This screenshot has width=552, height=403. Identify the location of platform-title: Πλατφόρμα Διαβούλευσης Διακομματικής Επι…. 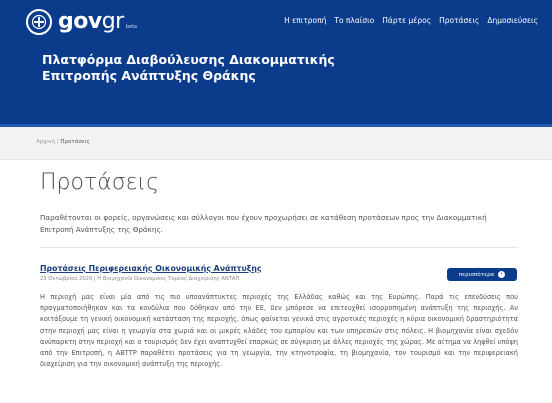
(188, 67).